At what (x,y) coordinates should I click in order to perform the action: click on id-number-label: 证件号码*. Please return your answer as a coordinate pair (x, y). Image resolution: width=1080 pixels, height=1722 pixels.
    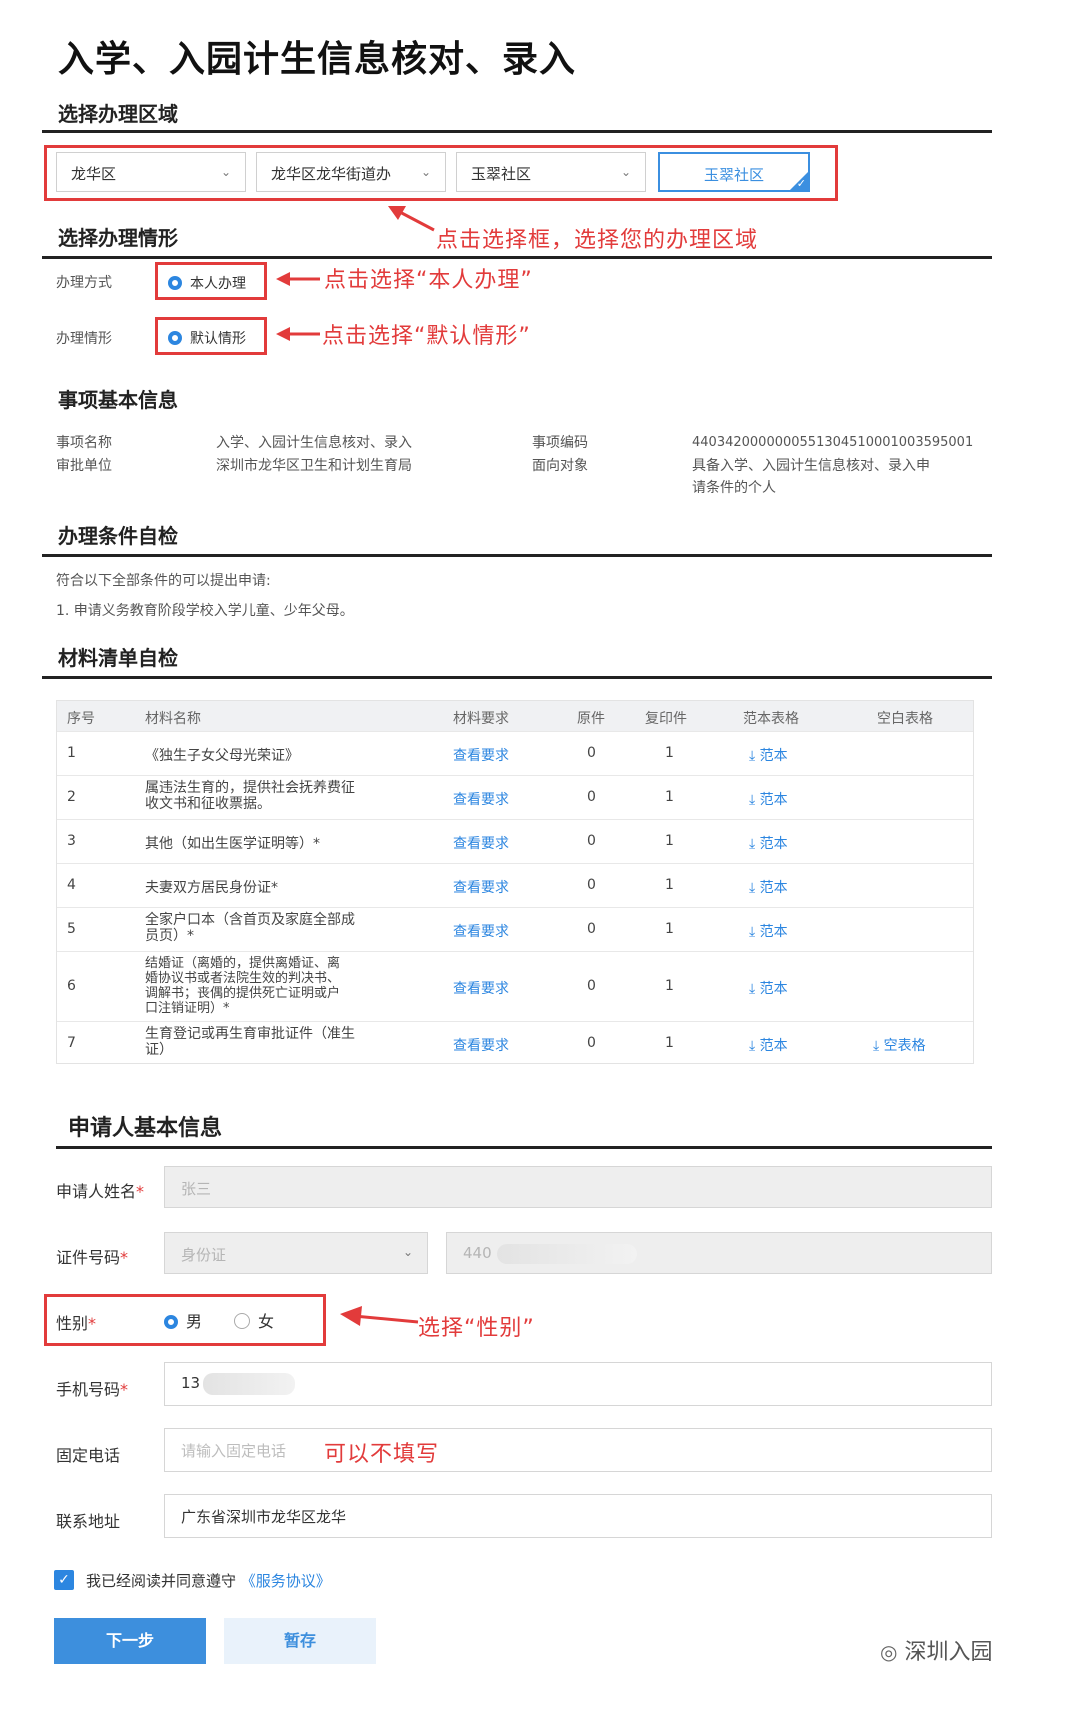
    Looking at the image, I should click on (92, 1257).